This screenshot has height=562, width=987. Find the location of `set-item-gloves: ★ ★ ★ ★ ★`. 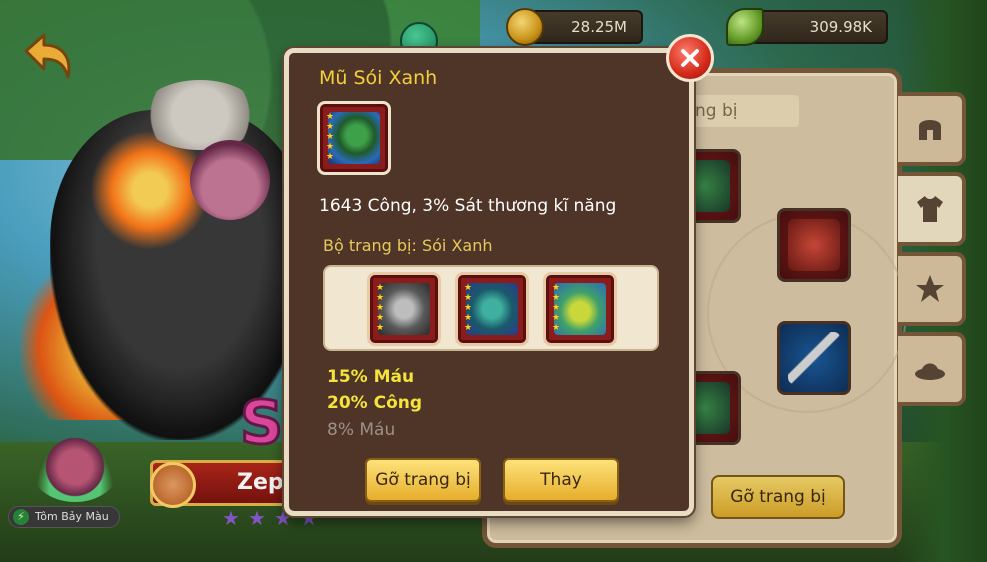

set-item-gloves: ★ ★ ★ ★ ★ is located at coordinates (492, 309).